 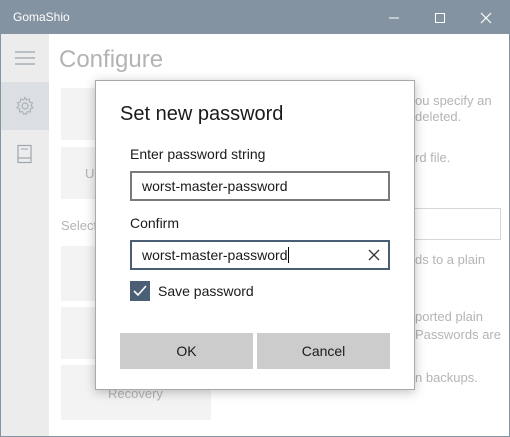 I want to click on password-label: Enter password string, so click(x=198, y=154).